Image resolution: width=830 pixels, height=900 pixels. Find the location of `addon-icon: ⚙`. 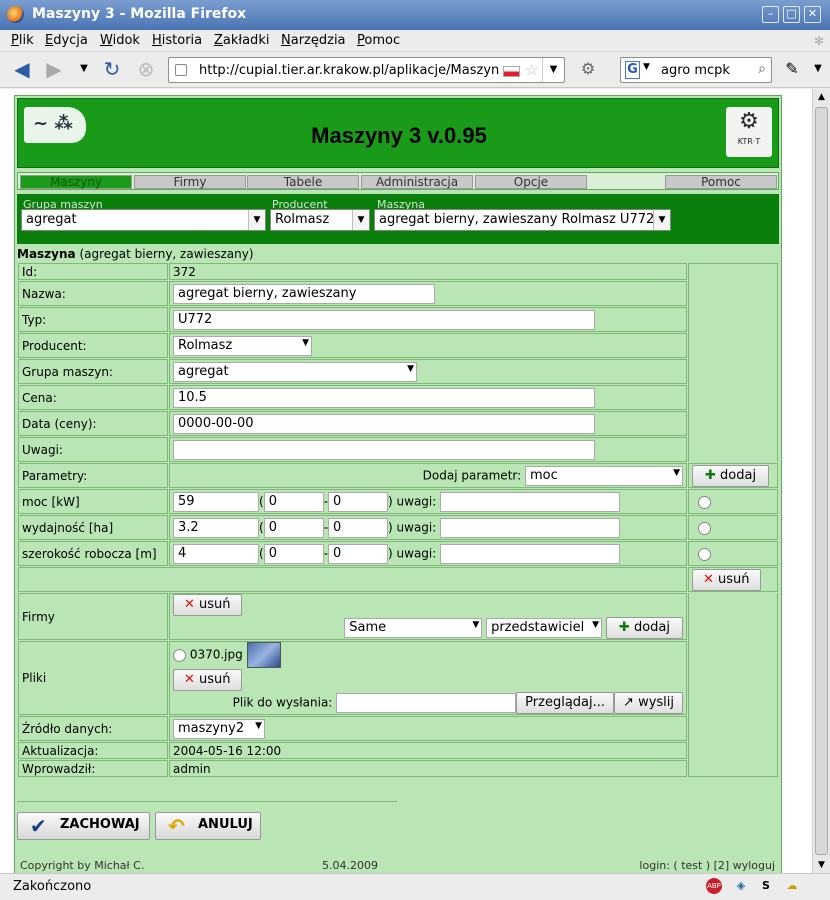

addon-icon: ⚙ is located at coordinates (588, 70).